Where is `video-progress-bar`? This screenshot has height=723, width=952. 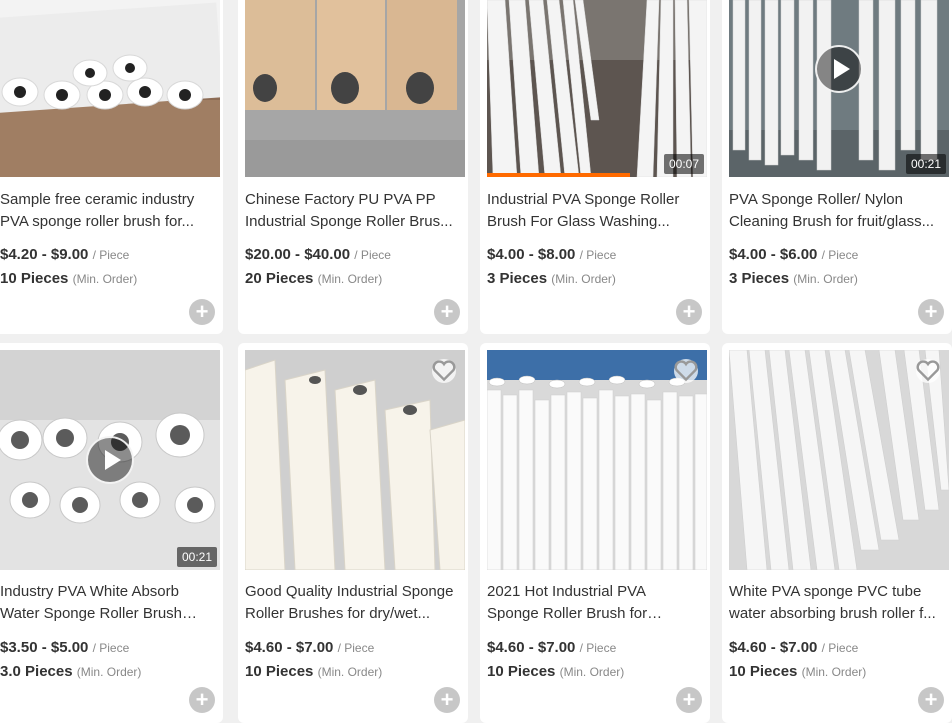 video-progress-bar is located at coordinates (558, 175).